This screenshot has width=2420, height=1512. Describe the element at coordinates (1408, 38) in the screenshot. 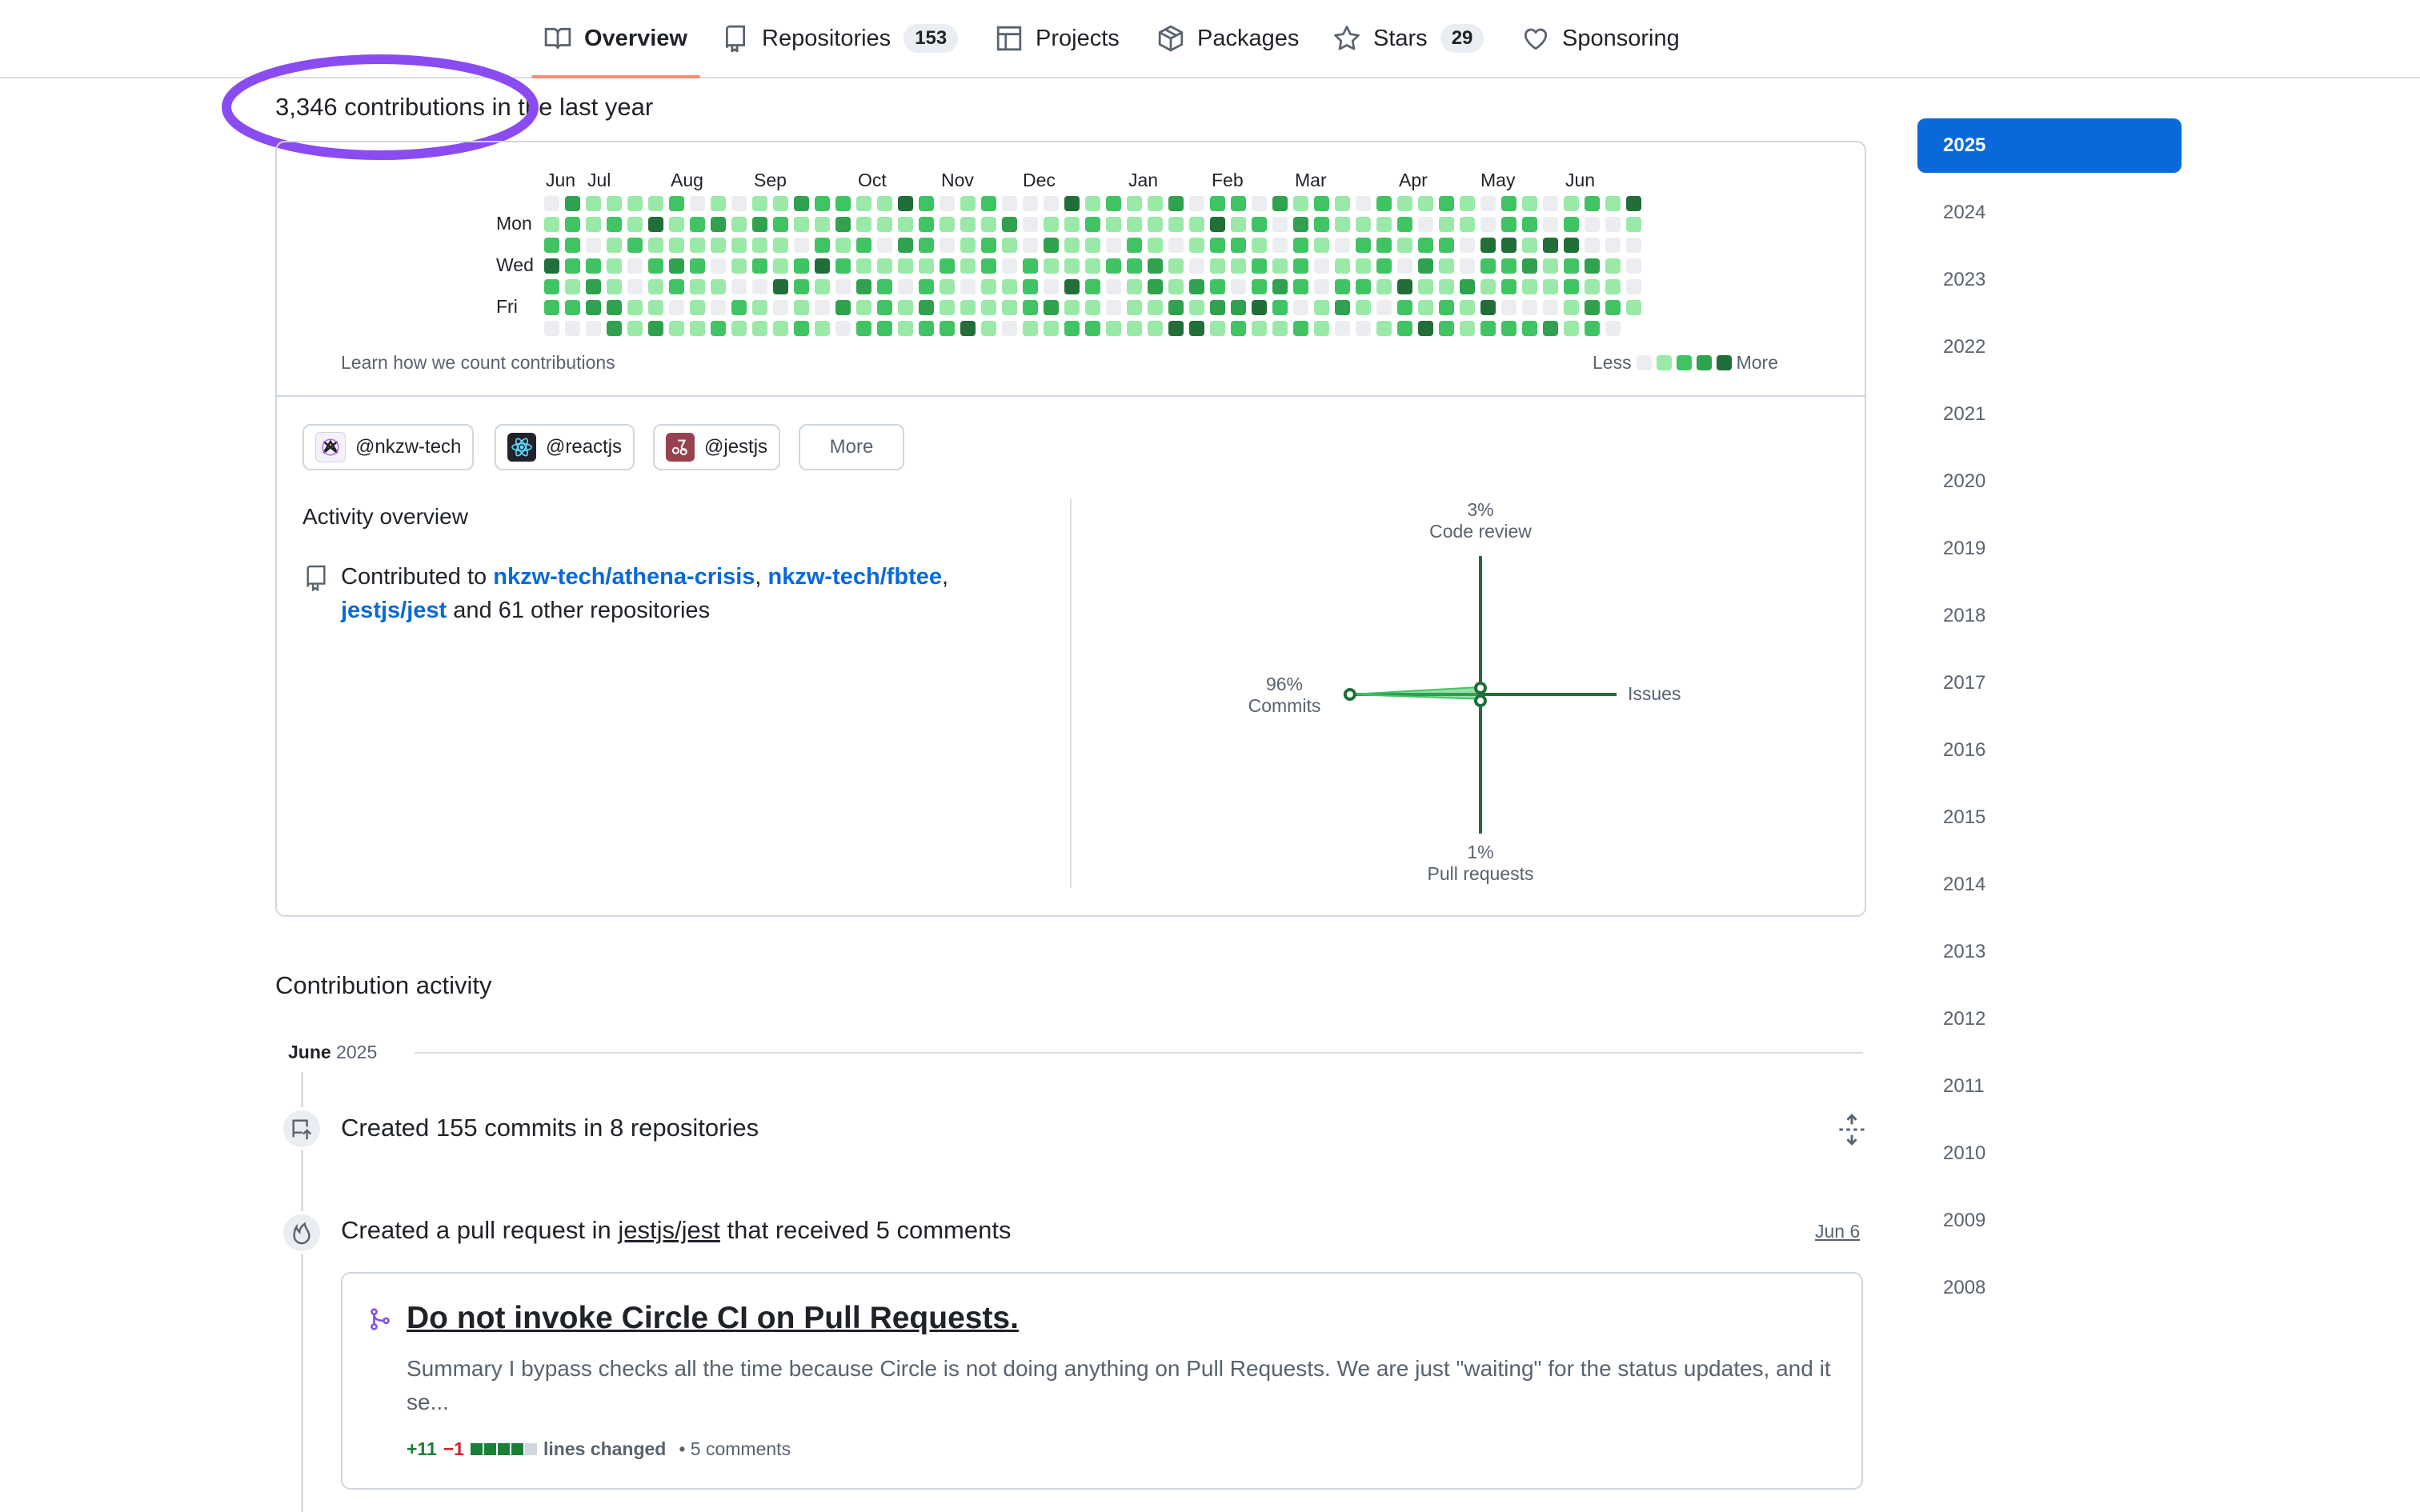

I see `tab-stars: Stars 29` at that location.